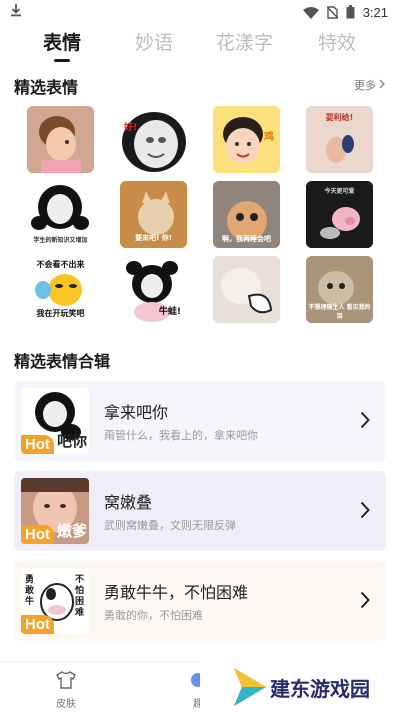 This screenshot has height=712, width=400. I want to click on tab-label: 表情, so click(62, 43).